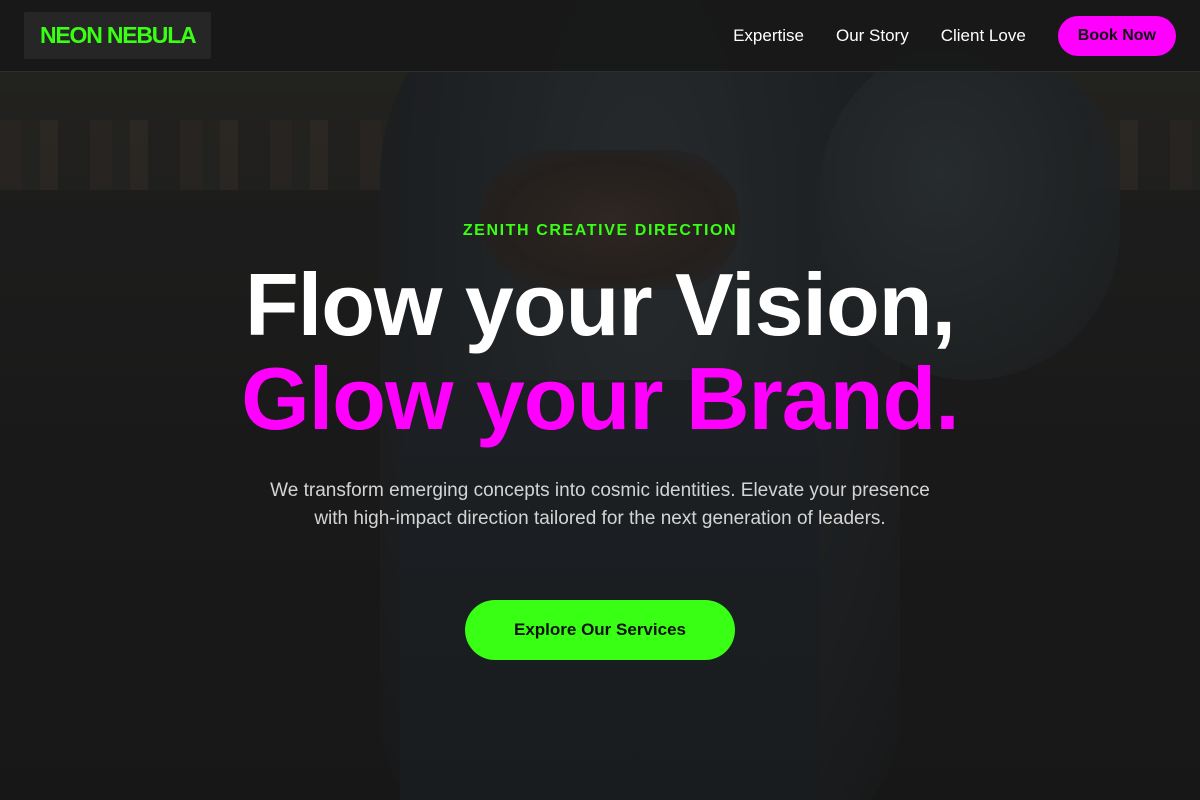 This screenshot has width=1200, height=800. Describe the element at coordinates (600, 304) in the screenshot. I see `hero-headline-line1: Flow your Vision,` at that location.